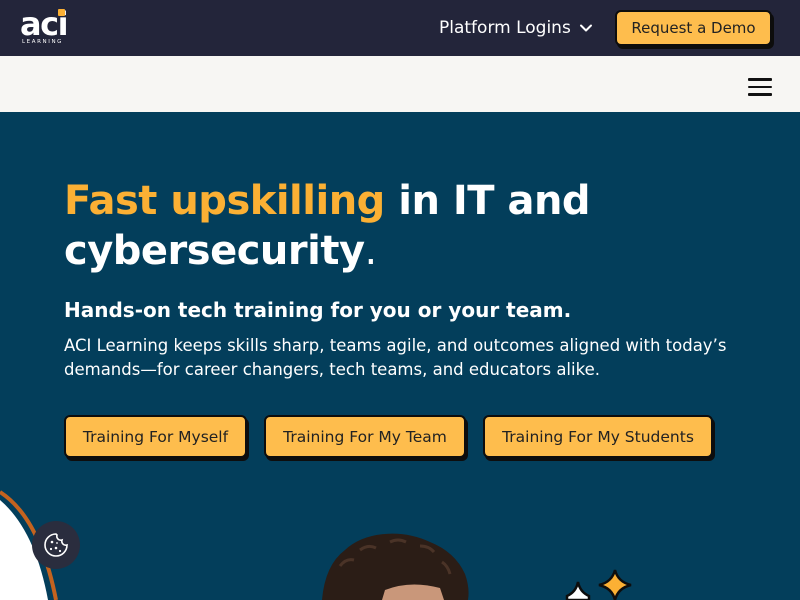  I want to click on hero-title: Fast upskilling in IT and cybersecurity., so click(404, 226).